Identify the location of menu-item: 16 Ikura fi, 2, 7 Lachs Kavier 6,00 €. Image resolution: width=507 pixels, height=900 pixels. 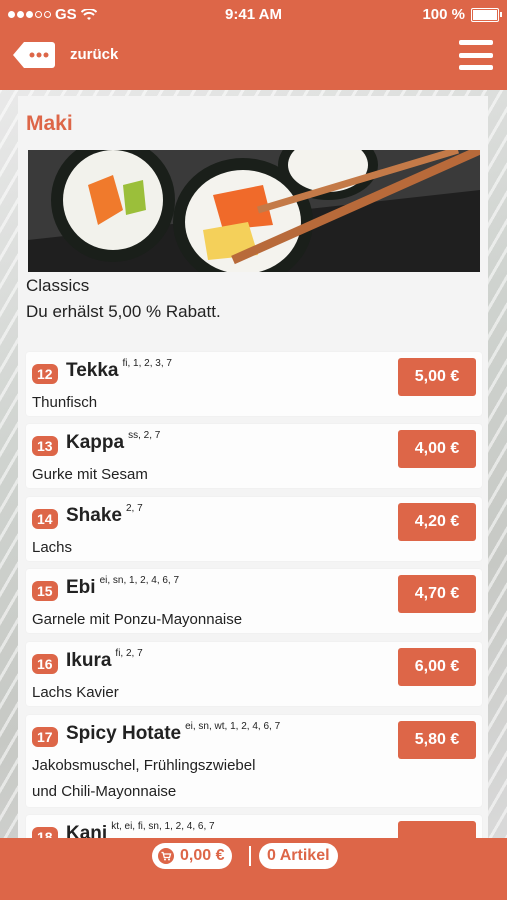
(254, 674).